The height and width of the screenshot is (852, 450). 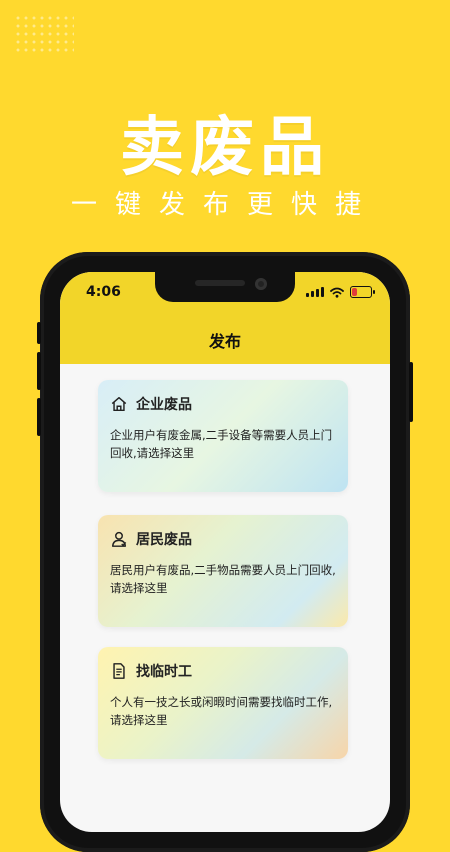 What do you see at coordinates (225, 318) in the screenshot?
I see `app-header: 4:06 发布` at bounding box center [225, 318].